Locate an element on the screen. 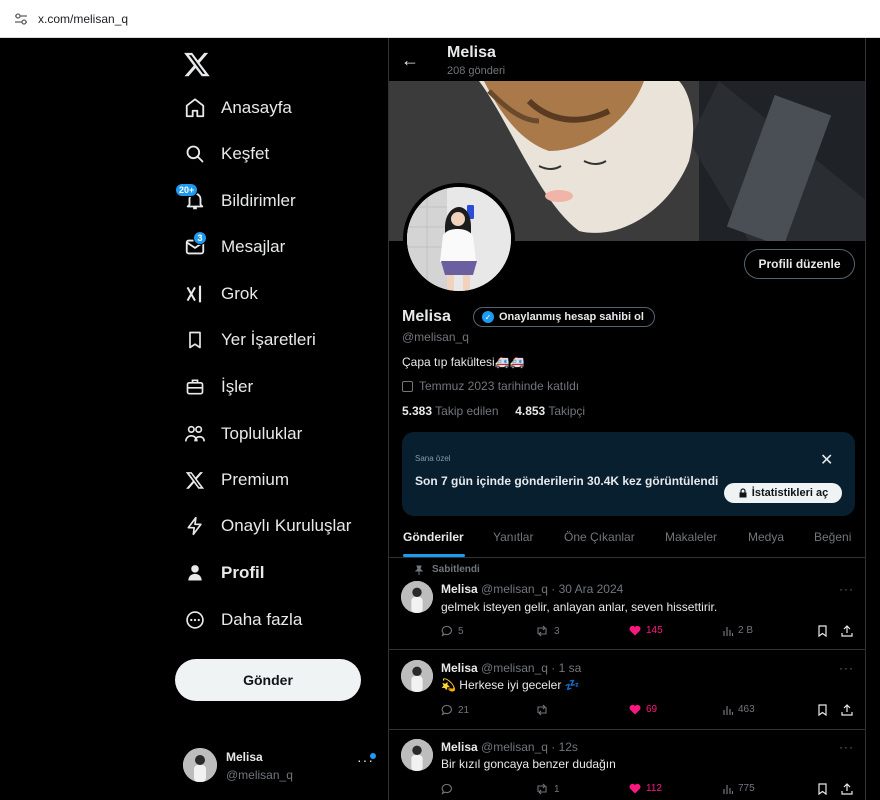 The height and width of the screenshot is (800, 880). nav-label: Profil is located at coordinates (243, 572).